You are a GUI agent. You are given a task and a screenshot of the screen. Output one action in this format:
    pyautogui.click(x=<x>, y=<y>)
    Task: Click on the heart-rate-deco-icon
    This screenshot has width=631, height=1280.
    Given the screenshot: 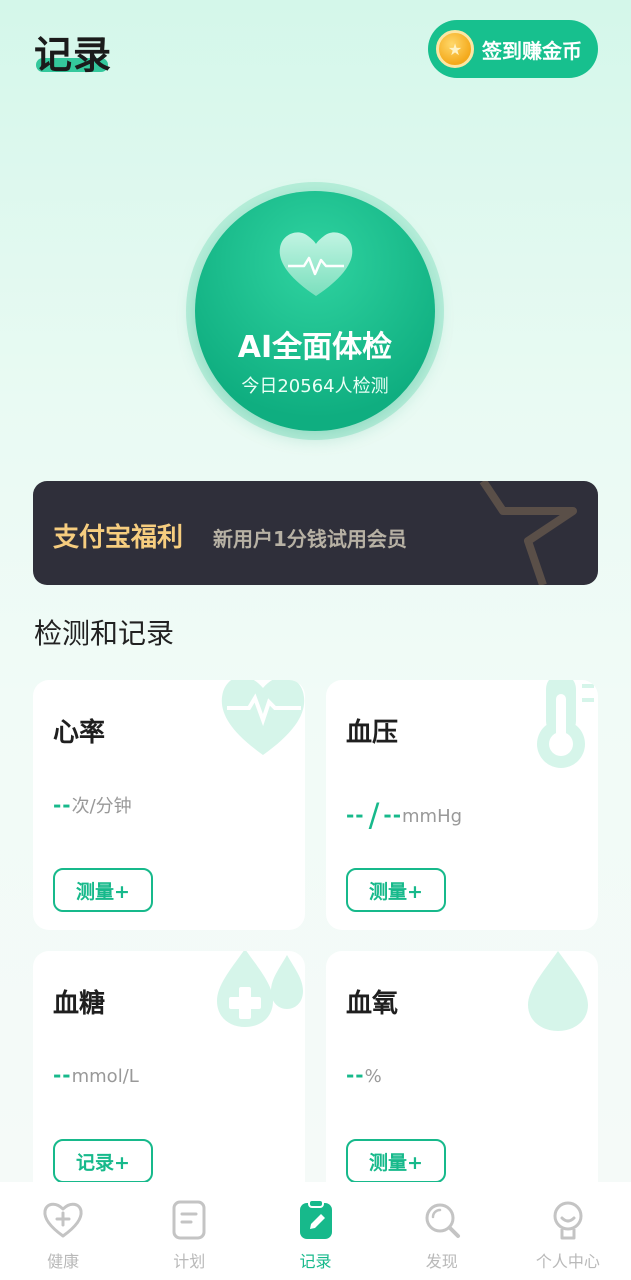 What is the action you would take?
    pyautogui.click(x=263, y=717)
    